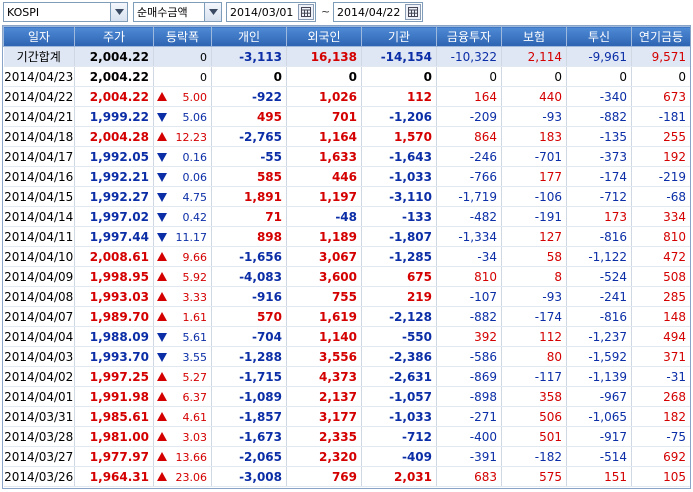 The height and width of the screenshot is (492, 693). Describe the element at coordinates (249, 196) in the screenshot. I see `individual-cell: 1,891` at that location.